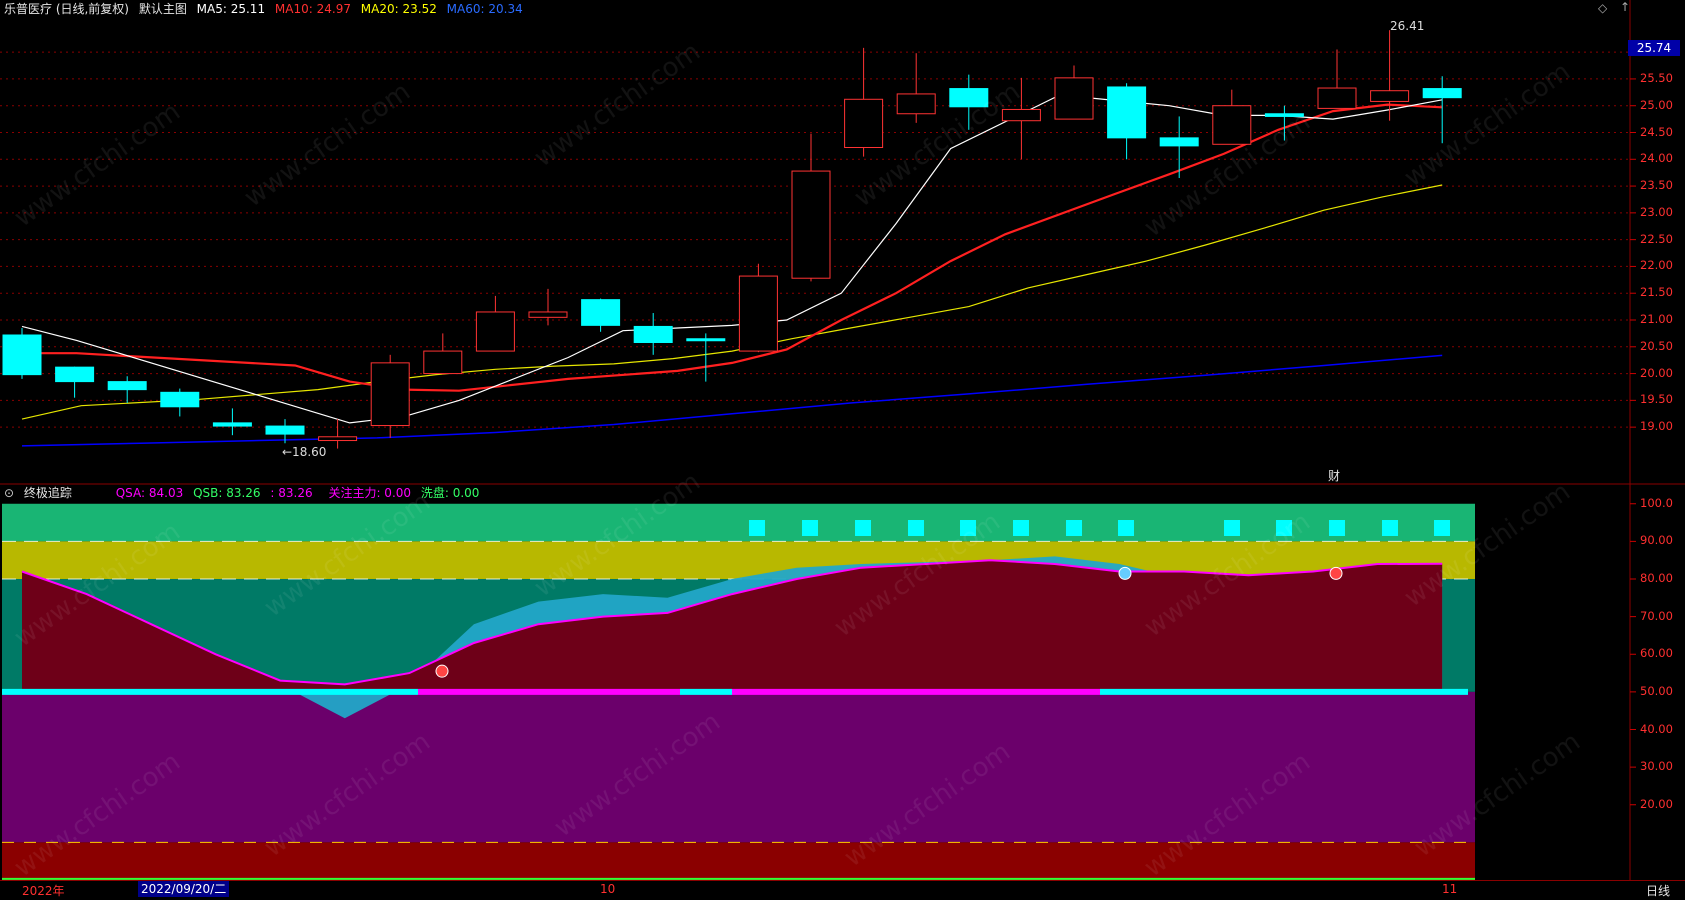 The width and height of the screenshot is (1685, 900). Describe the element at coordinates (1656, 426) in the screenshot. I see `price-tick-label: 19.00` at that location.